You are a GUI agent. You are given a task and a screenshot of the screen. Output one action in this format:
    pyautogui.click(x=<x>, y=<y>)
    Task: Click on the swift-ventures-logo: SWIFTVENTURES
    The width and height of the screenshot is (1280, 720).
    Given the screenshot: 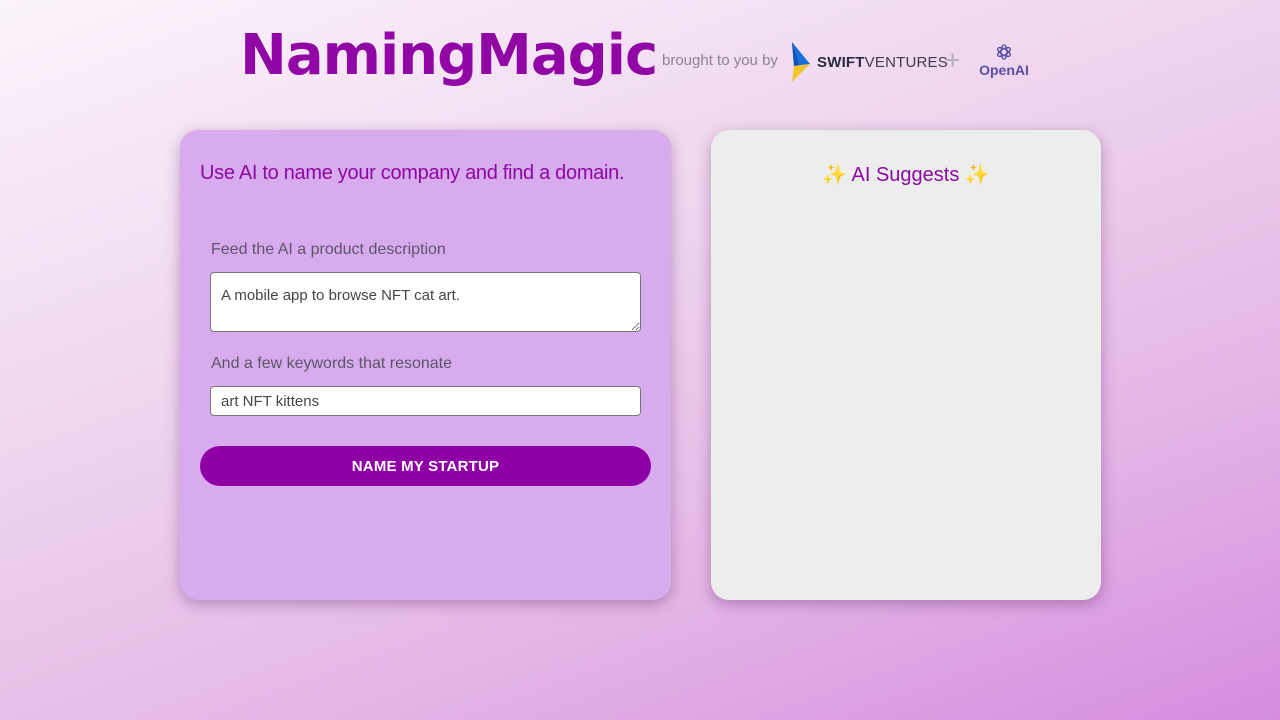 What is the action you would take?
    pyautogui.click(x=869, y=62)
    